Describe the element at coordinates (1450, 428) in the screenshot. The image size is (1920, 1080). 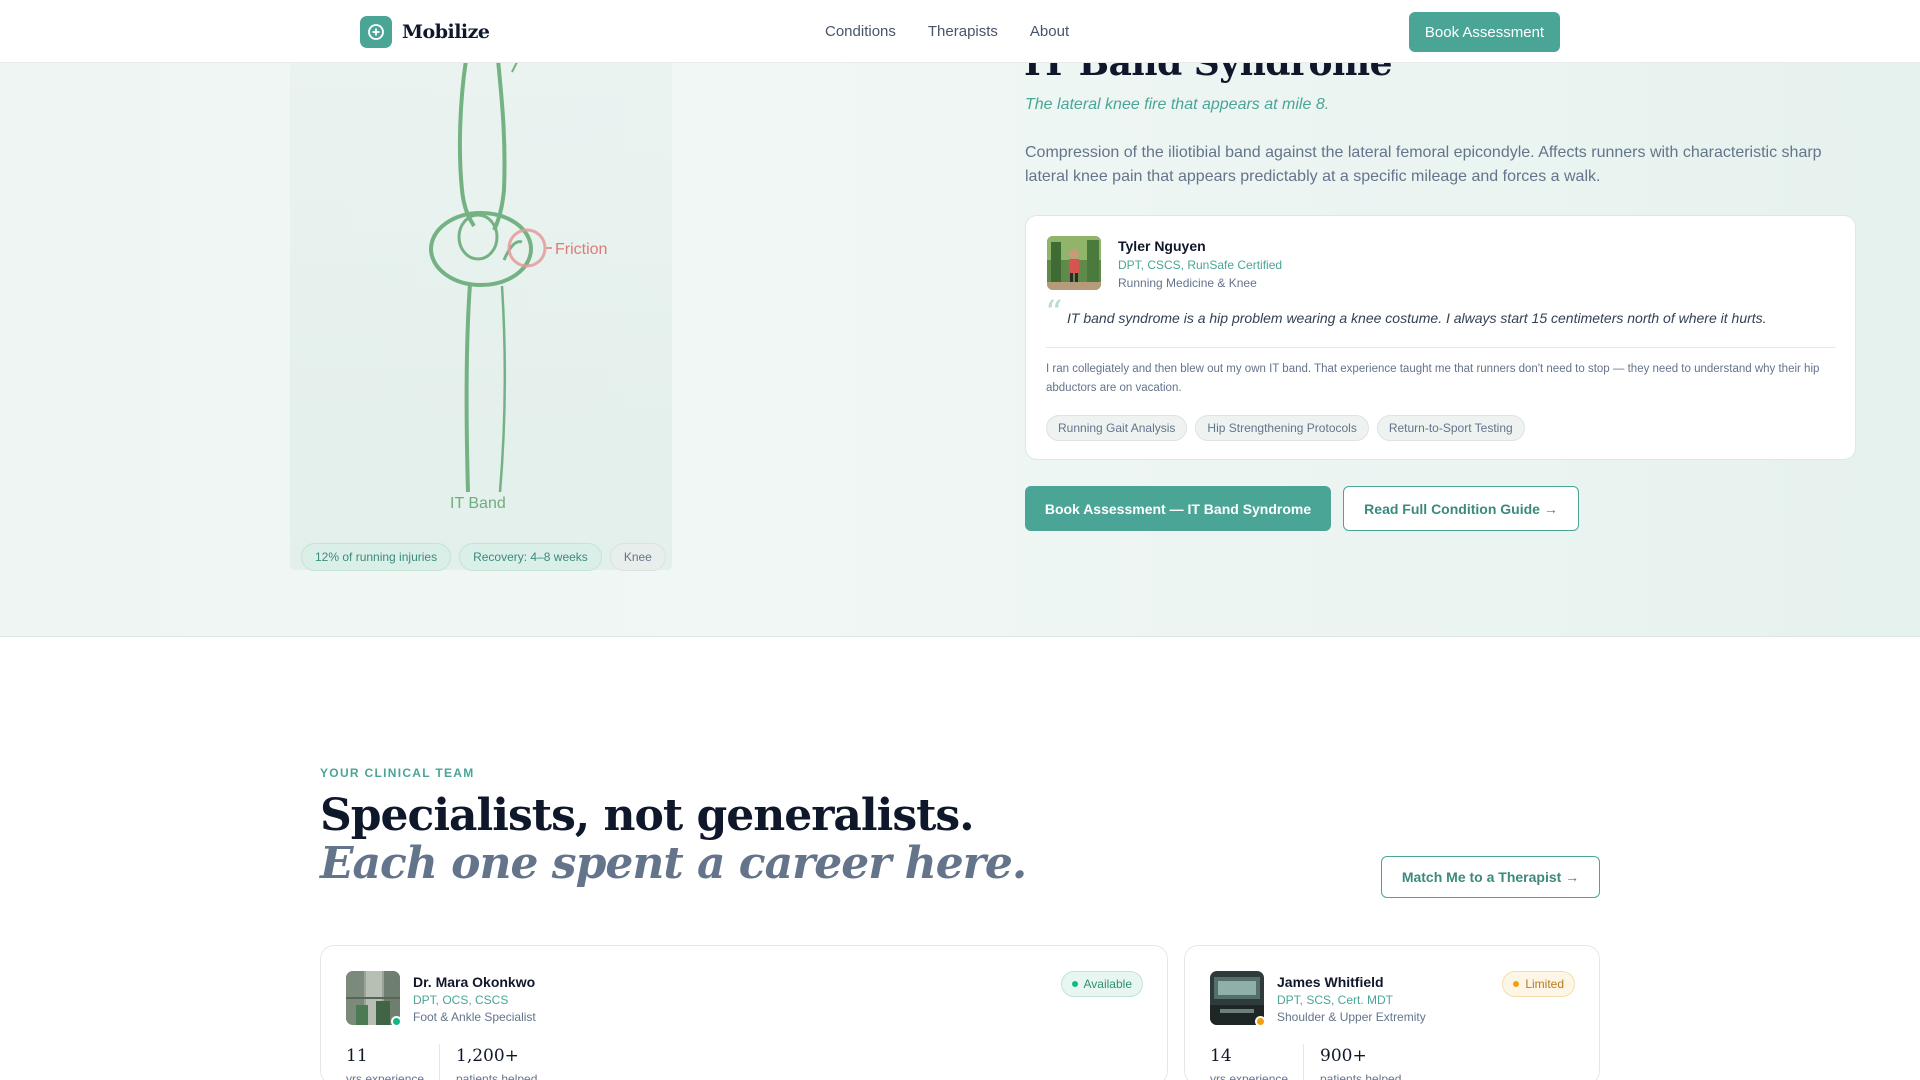
I see `expertise-tag: Return-to-Sport Testing` at that location.